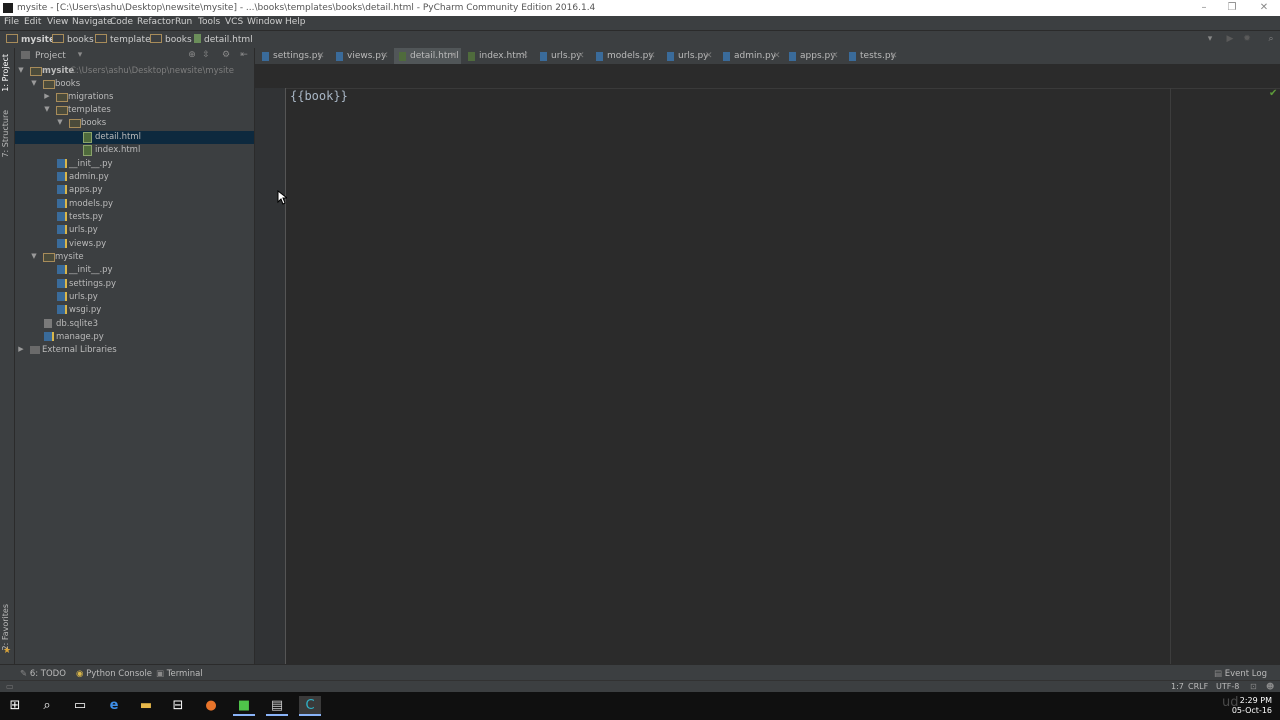 The width and height of the screenshot is (1280, 720). What do you see at coordinates (92, 22) in the screenshot?
I see `menu-navigate: Navigate` at bounding box center [92, 22].